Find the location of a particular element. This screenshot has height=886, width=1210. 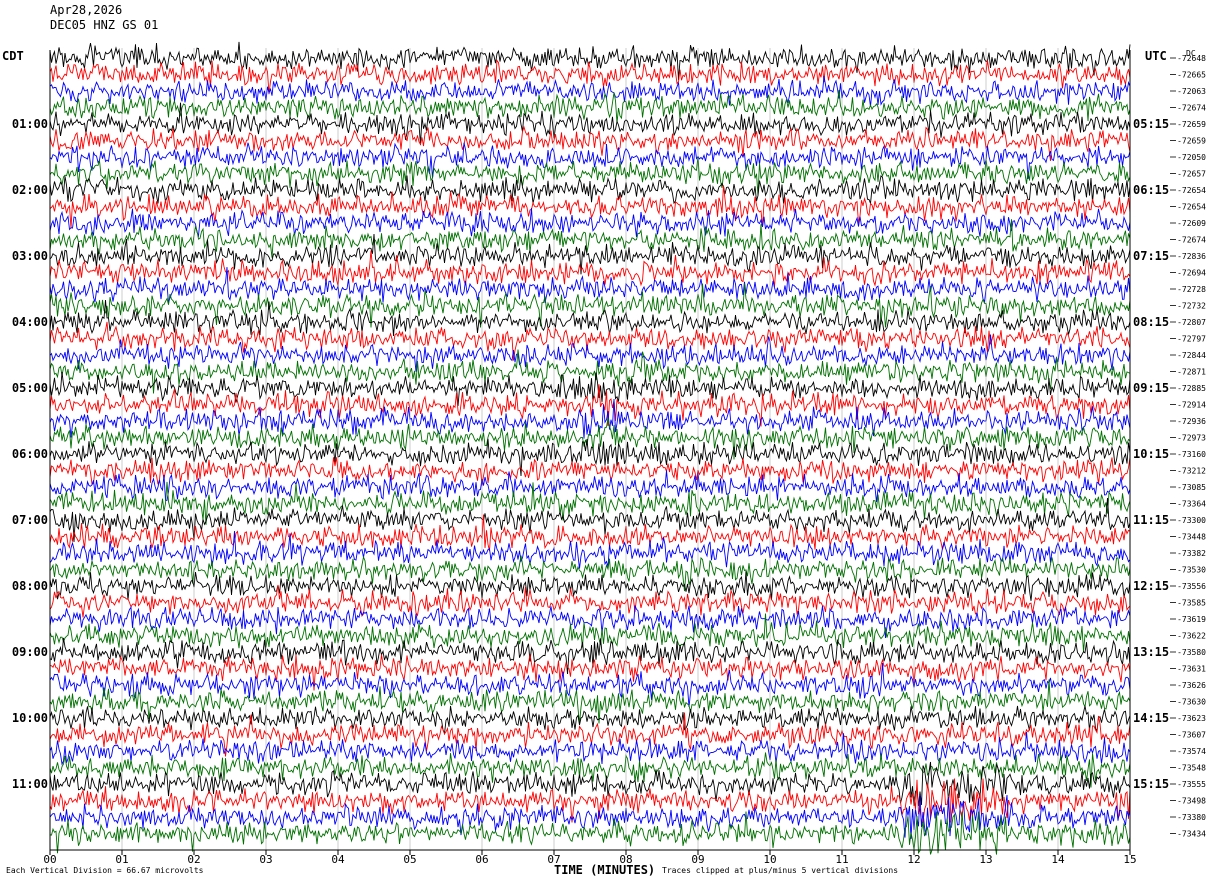

dc-offset-label-45: -73555 is located at coordinates (1191, 784).